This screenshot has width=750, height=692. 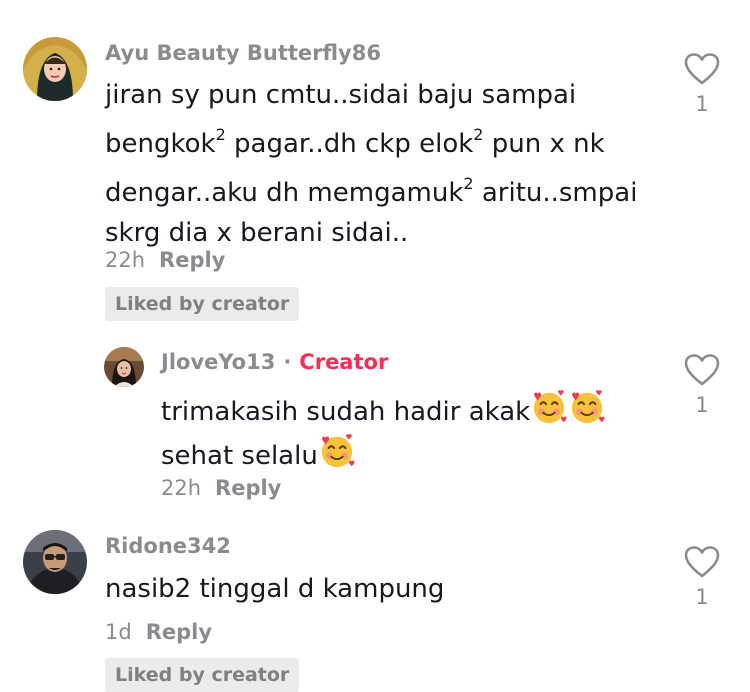 What do you see at coordinates (355, 142) in the screenshot?
I see `comment-text-line: bengkok2 pagar..dh ckp elok2 pun x nk` at bounding box center [355, 142].